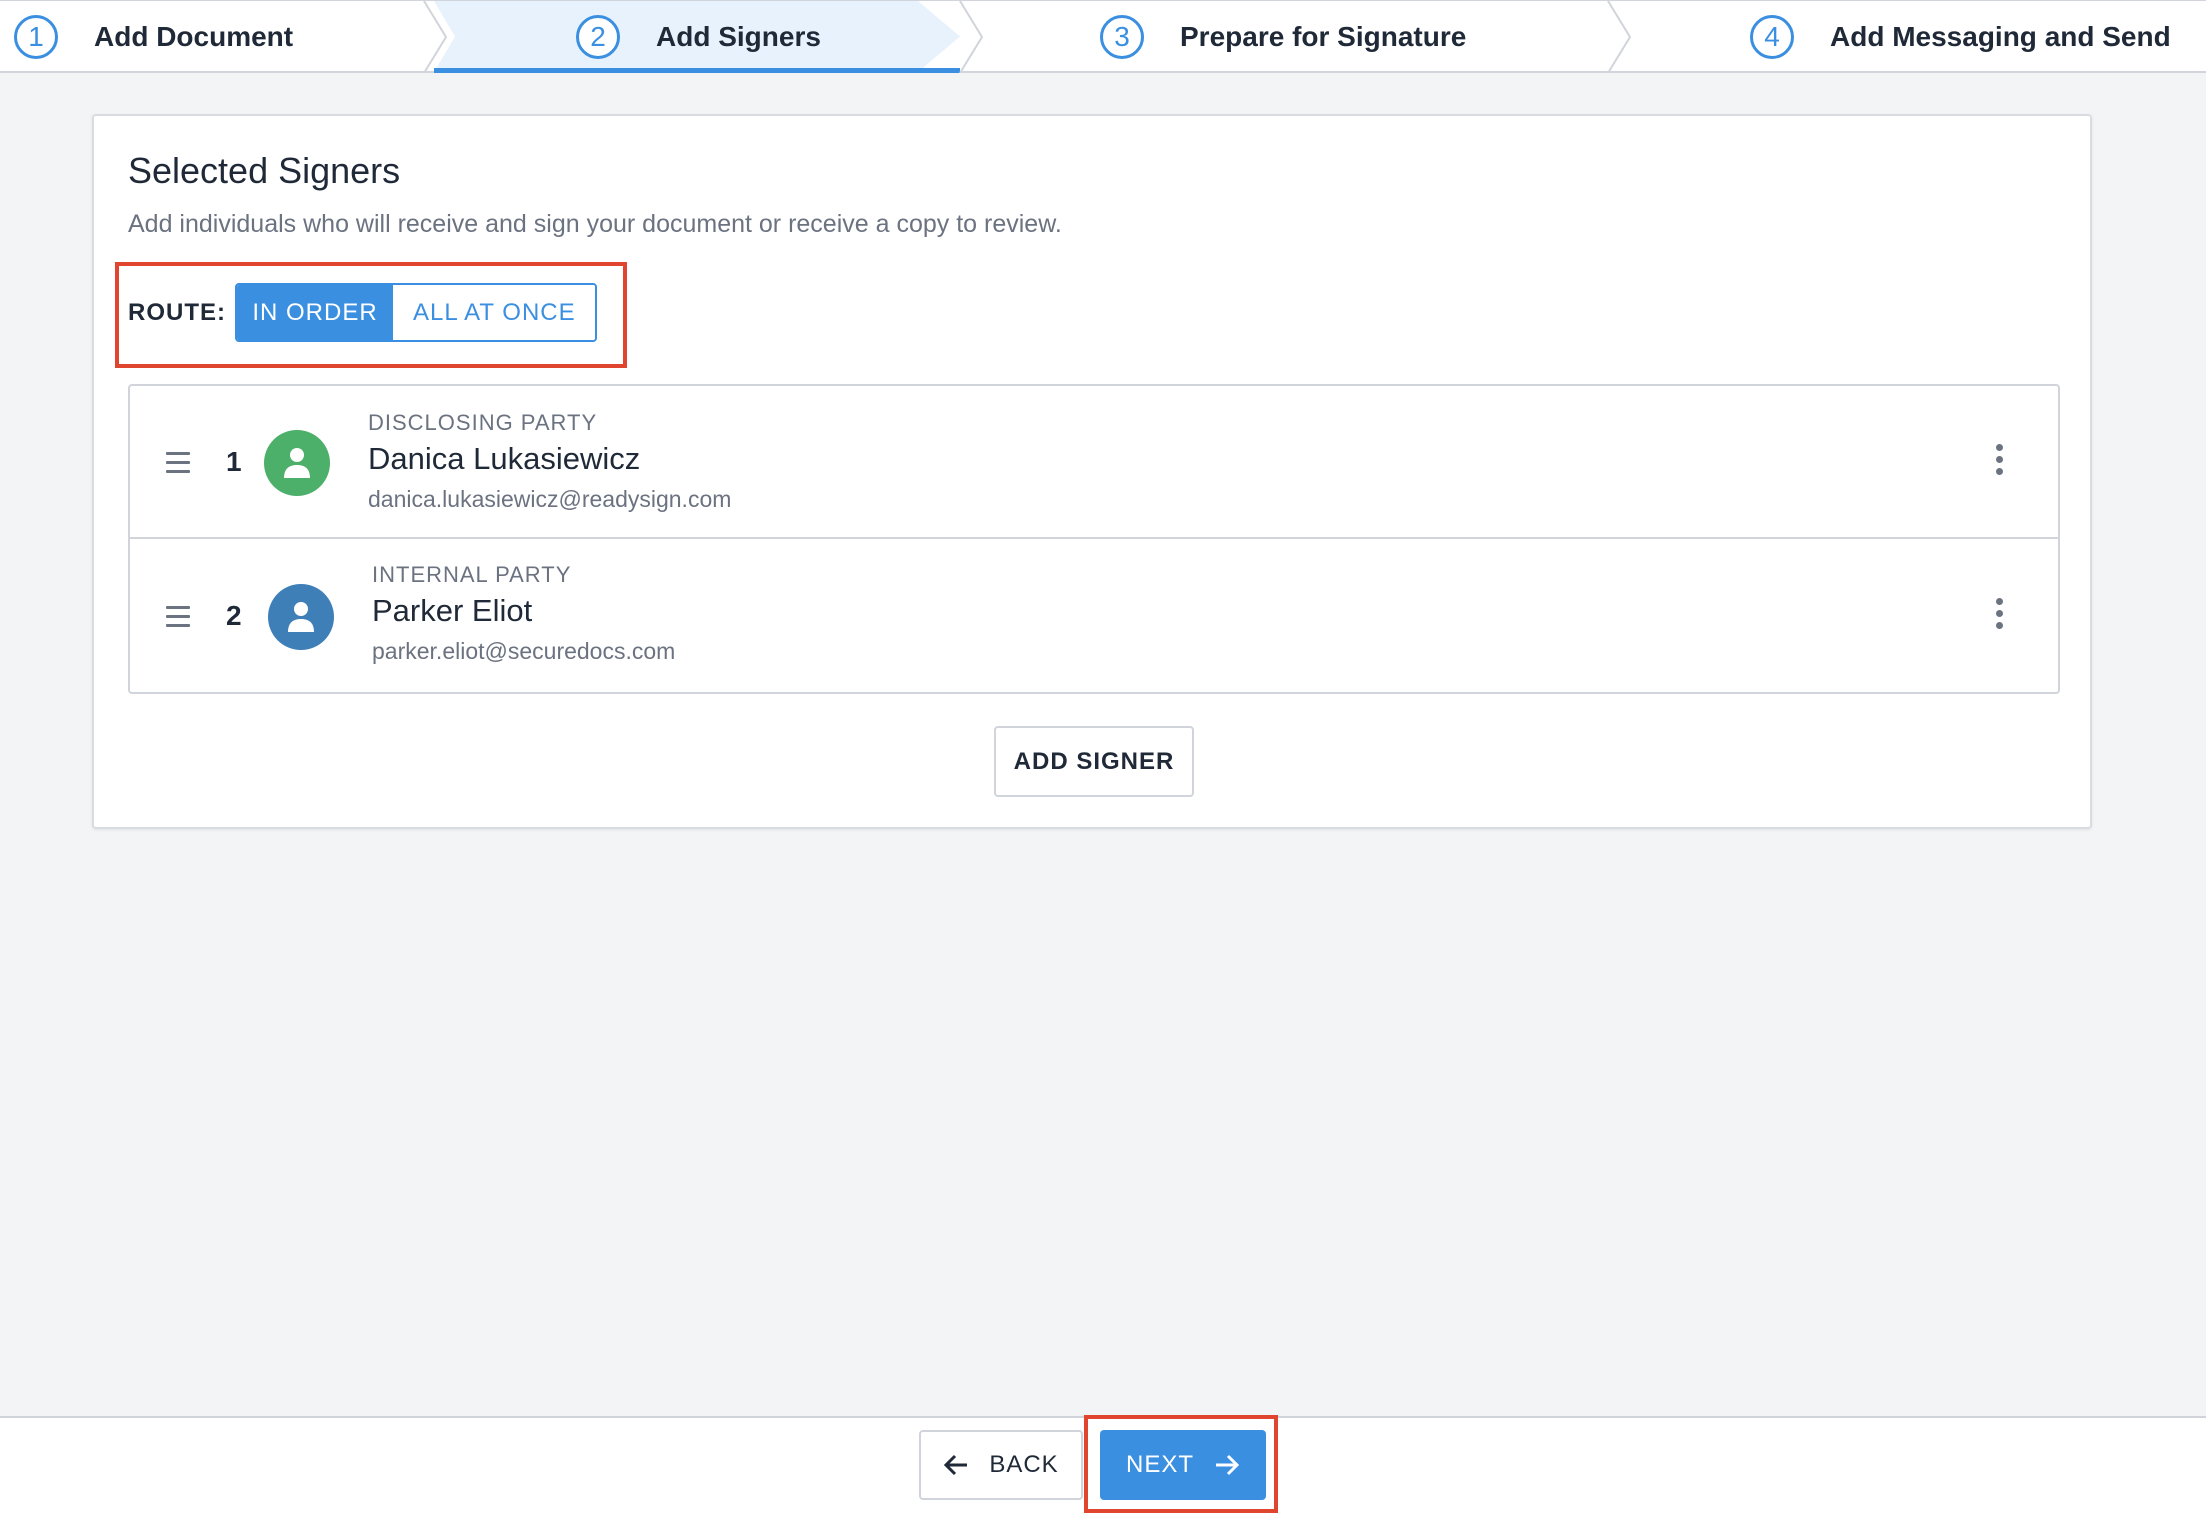 The height and width of the screenshot is (1514, 2206). What do you see at coordinates (1094, 761) in the screenshot?
I see `add-signer-button: ADD SIGNER` at bounding box center [1094, 761].